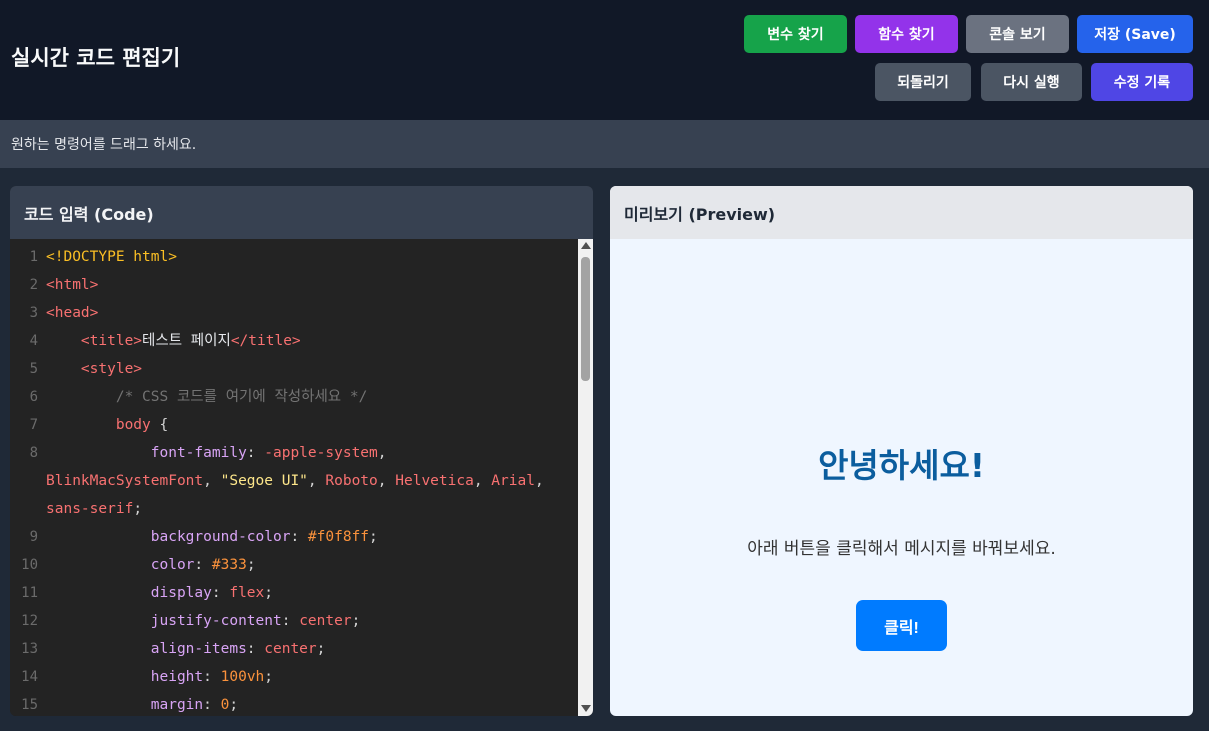 The width and height of the screenshot is (1209, 731). Describe the element at coordinates (586, 245) in the screenshot. I see `scroll-up-arrow-icon` at that location.